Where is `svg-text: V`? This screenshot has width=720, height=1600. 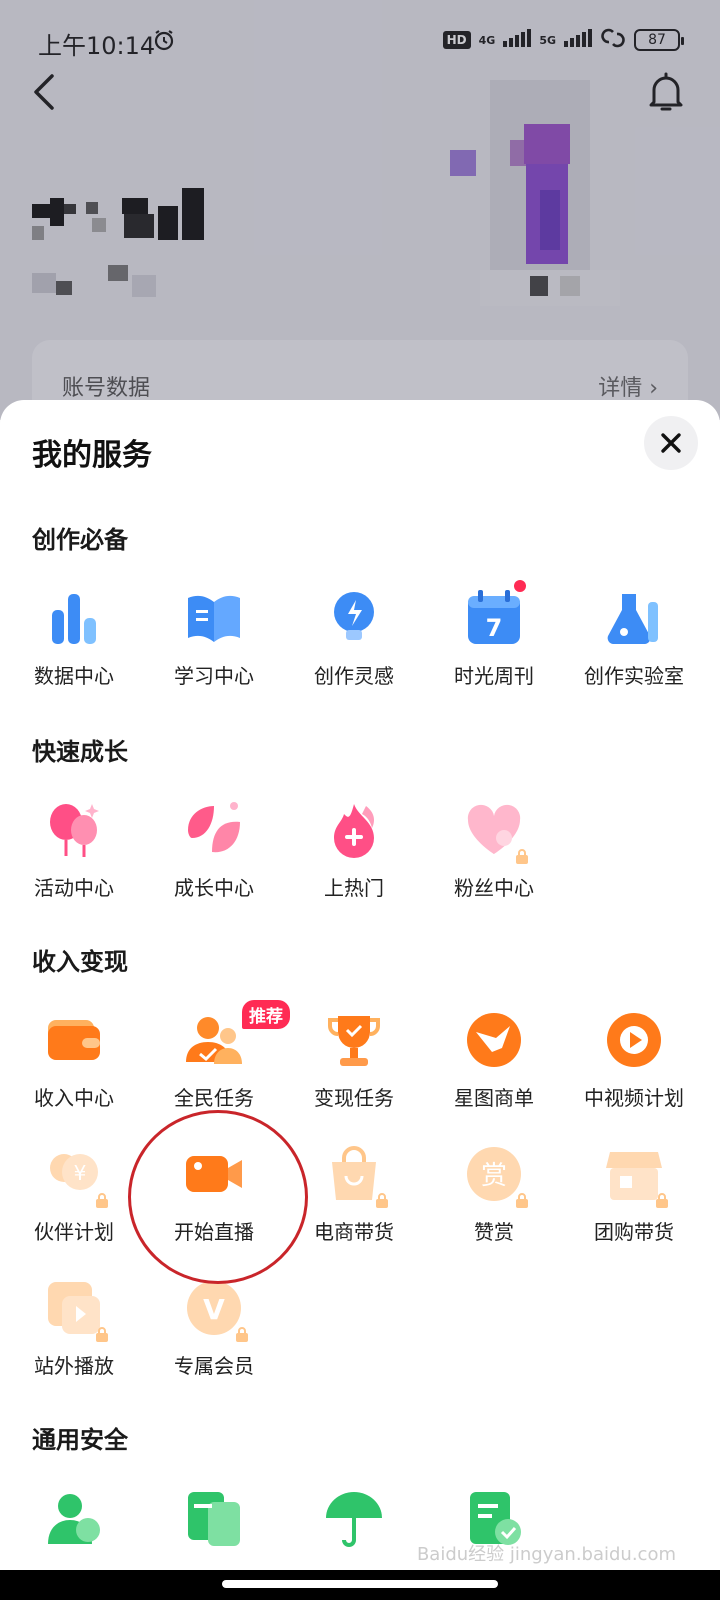
svg-text: V is located at coordinates (214, 1309).